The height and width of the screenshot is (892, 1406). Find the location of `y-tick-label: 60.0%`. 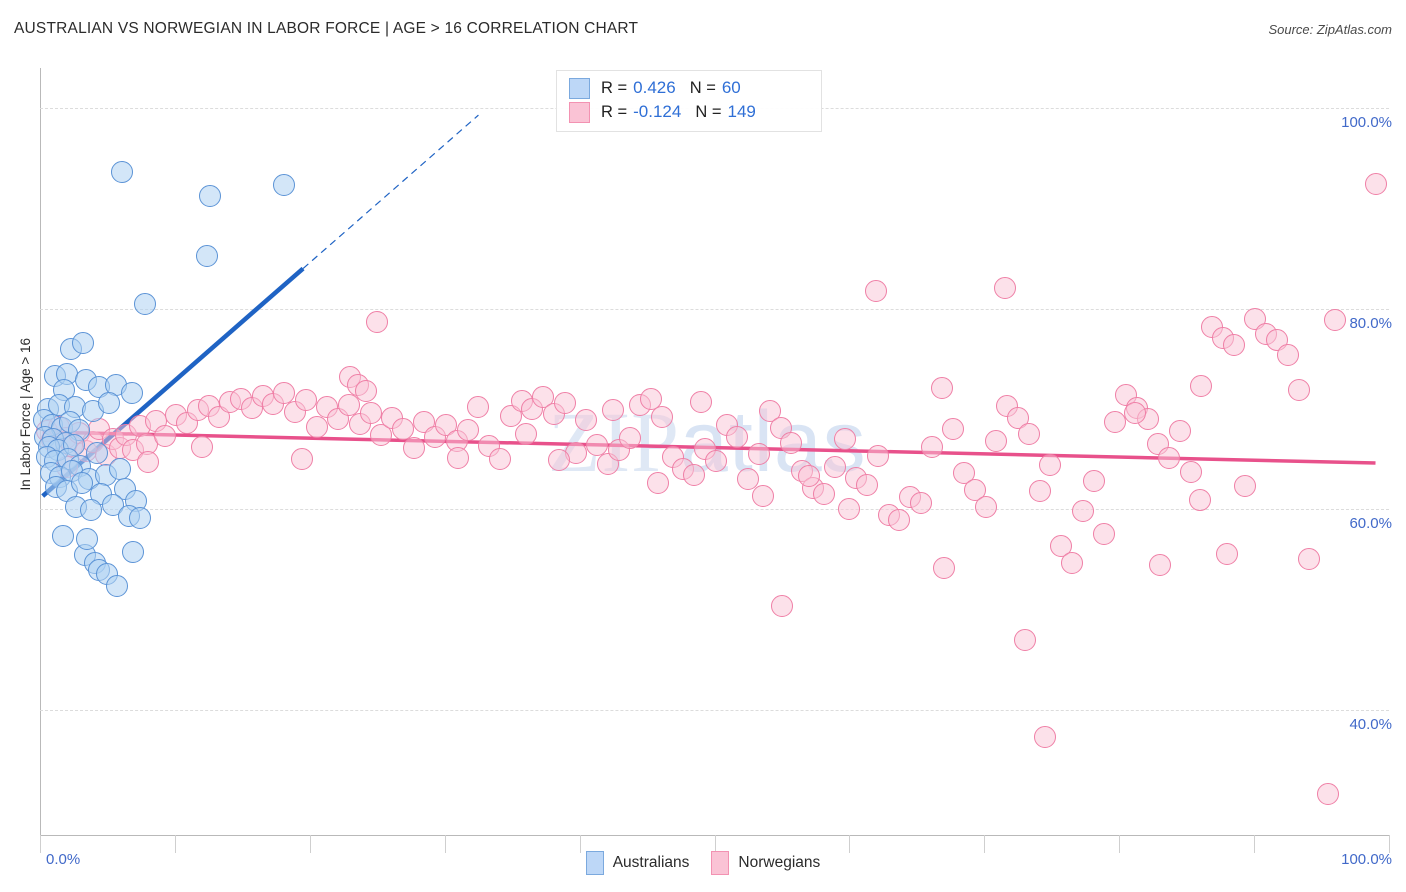

y-tick-label: 60.0% is located at coordinates (1370, 524).